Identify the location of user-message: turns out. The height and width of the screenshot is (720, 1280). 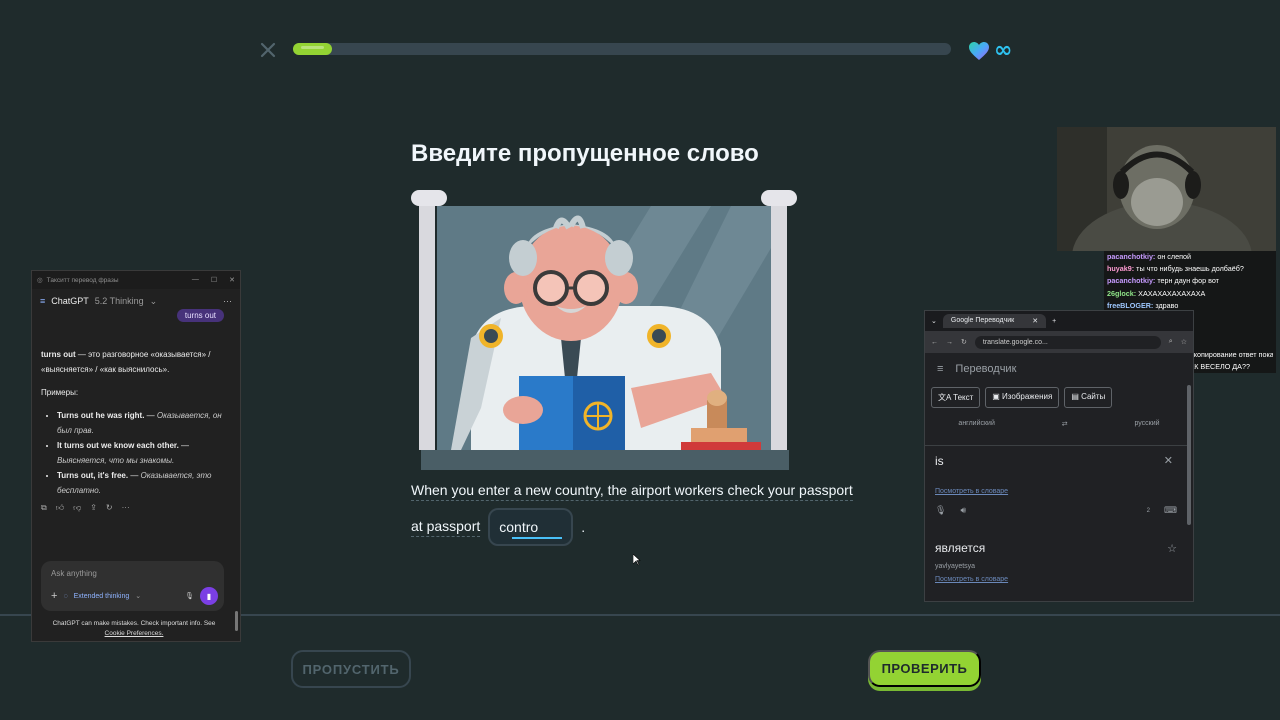
(200, 315).